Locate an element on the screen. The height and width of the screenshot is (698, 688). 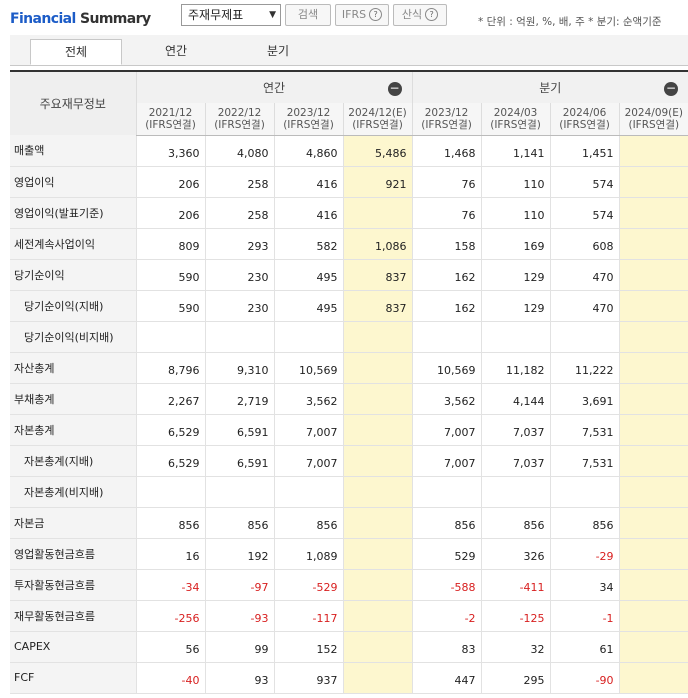
table-cell: -1 is located at coordinates (584, 616).